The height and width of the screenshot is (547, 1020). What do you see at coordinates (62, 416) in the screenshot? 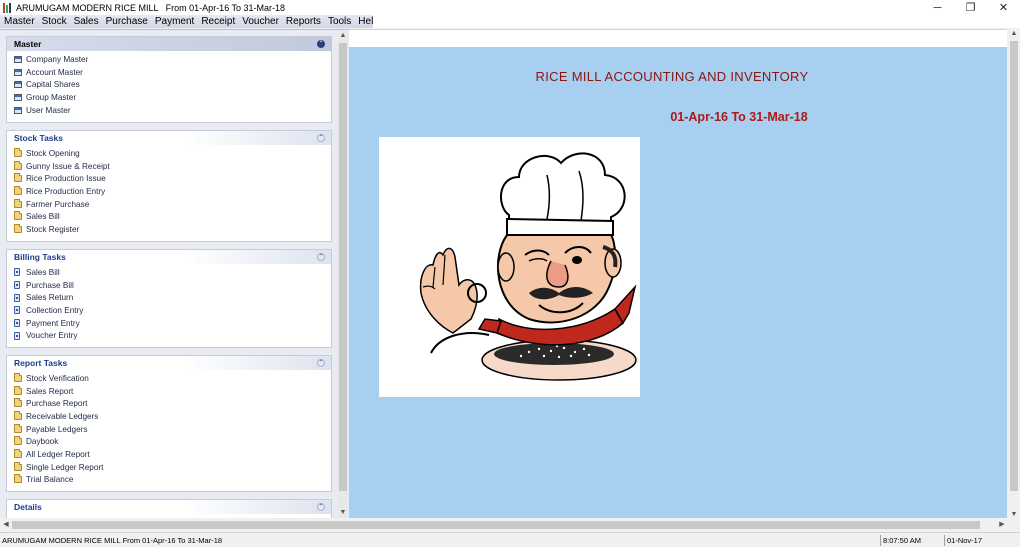
I see `task-label: Receivable Ledgers` at bounding box center [62, 416].